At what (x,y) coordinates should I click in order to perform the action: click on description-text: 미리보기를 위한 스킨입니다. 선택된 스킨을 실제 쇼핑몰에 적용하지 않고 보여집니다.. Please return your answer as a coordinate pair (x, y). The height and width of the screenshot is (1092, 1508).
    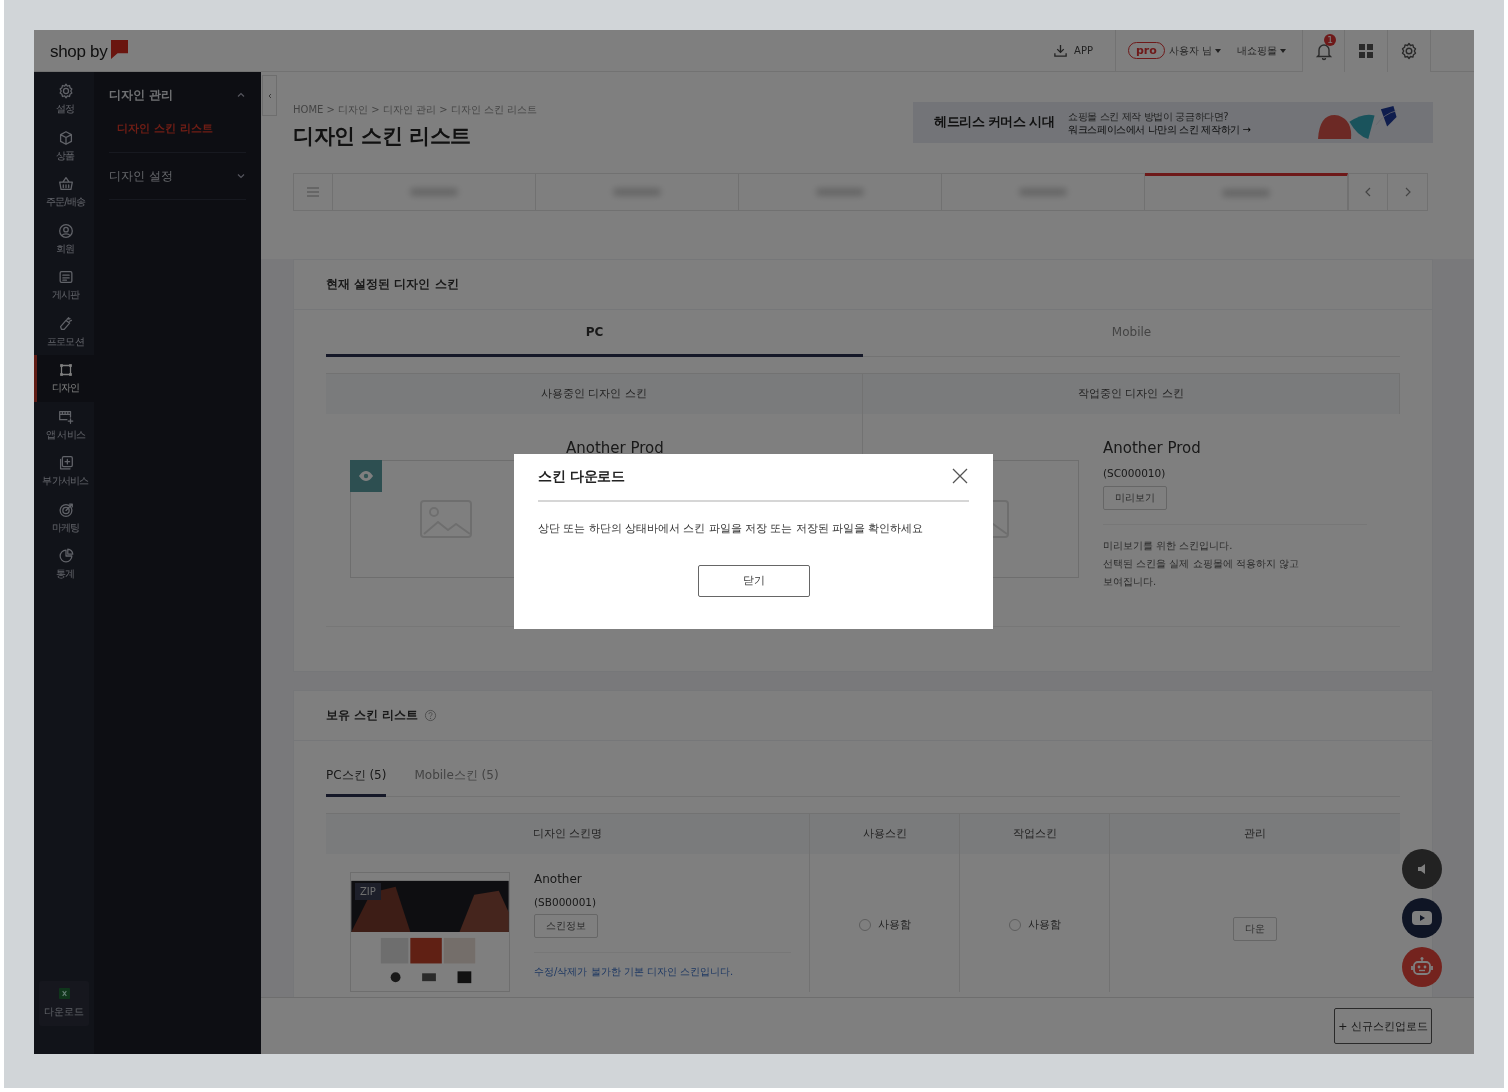
    Looking at the image, I should click on (1235, 557).